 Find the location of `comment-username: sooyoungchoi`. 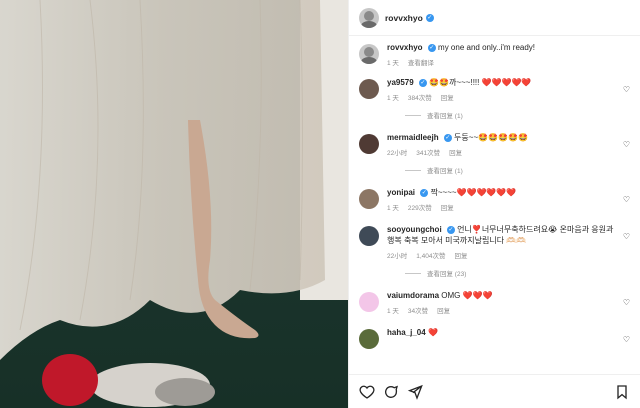

comment-username: sooyoungchoi is located at coordinates (414, 229).